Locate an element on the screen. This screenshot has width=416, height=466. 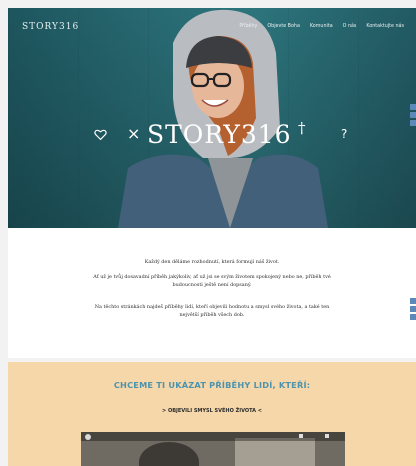
video-player is located at coordinates (213, 449).